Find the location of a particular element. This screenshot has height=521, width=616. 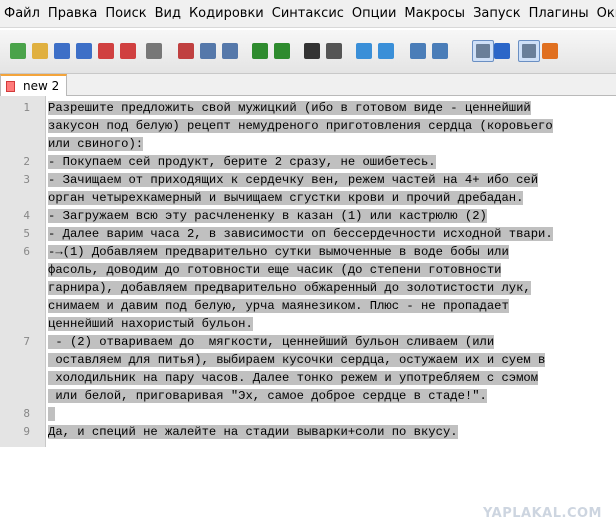

tab-new-2: new 2 is located at coordinates (33, 85).